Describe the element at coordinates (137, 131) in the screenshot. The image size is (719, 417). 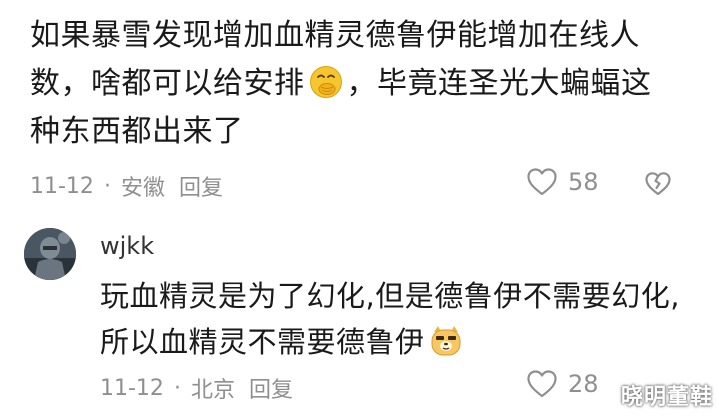
I see `comment-line-3: 种东西都出来了` at that location.